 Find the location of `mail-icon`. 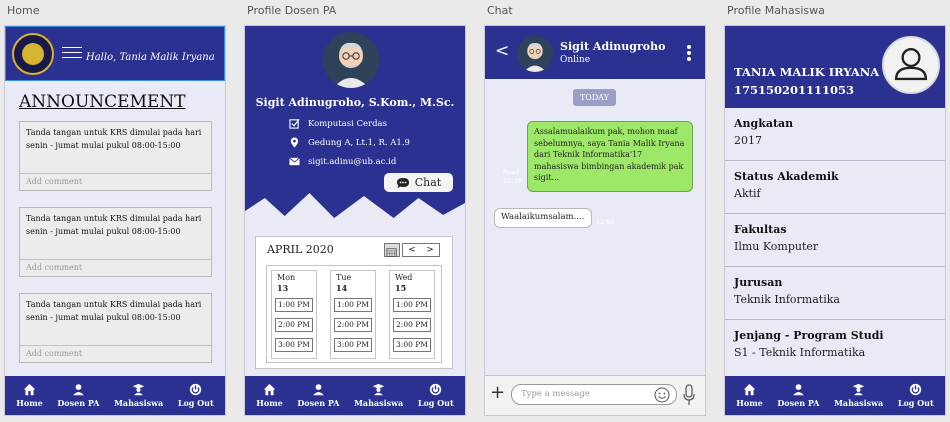

mail-icon is located at coordinates (294, 161).